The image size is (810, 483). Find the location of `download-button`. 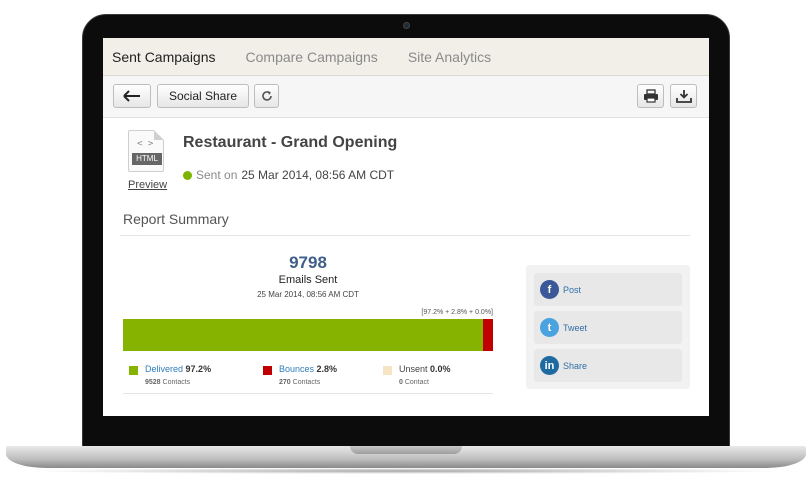

download-button is located at coordinates (683, 96).